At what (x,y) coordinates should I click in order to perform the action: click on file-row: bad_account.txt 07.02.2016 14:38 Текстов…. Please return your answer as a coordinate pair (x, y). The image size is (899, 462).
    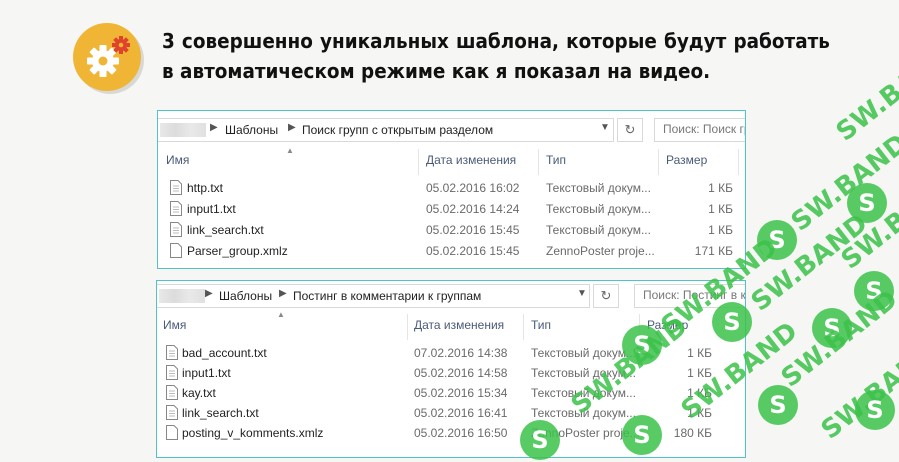
    Looking at the image, I should click on (451, 353).